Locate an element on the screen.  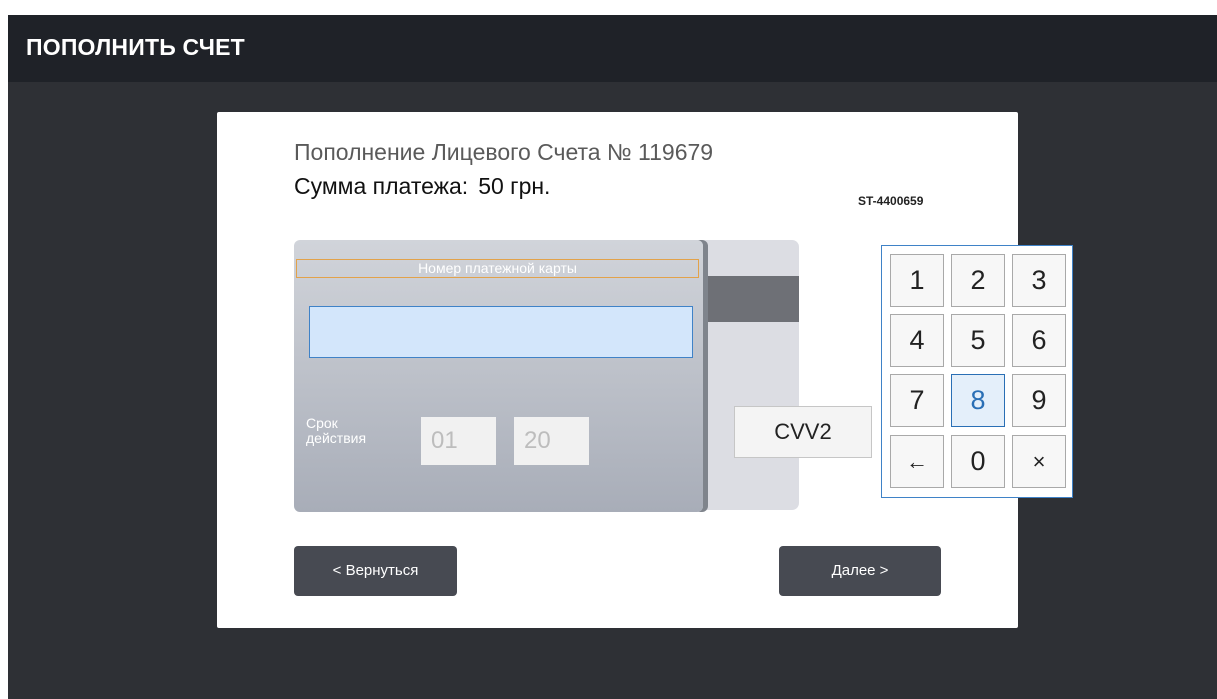
amount-label: Сумма платежа: is located at coordinates (381, 186).